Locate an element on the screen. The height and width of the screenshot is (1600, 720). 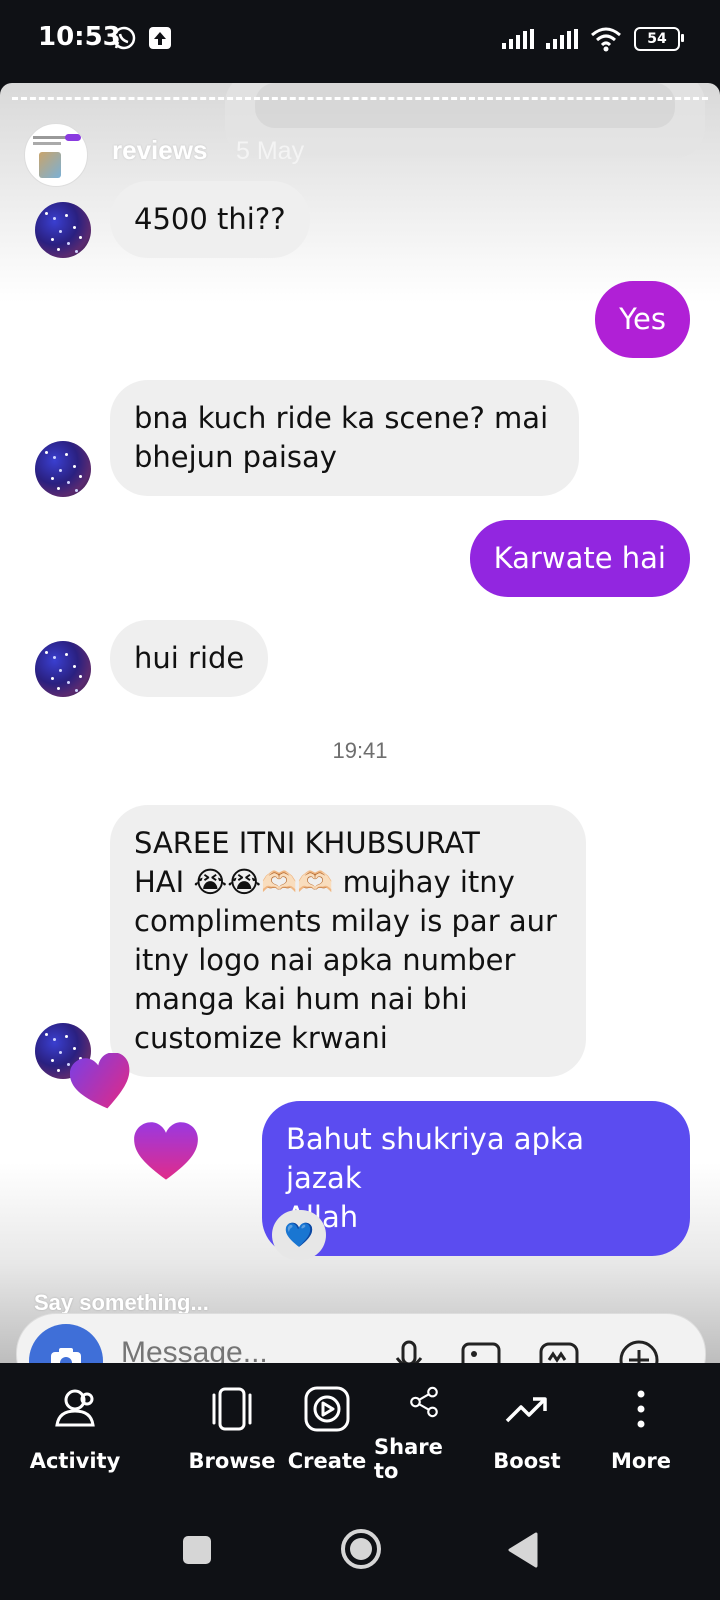
message-bubble-out: Yes is located at coordinates (642, 319).